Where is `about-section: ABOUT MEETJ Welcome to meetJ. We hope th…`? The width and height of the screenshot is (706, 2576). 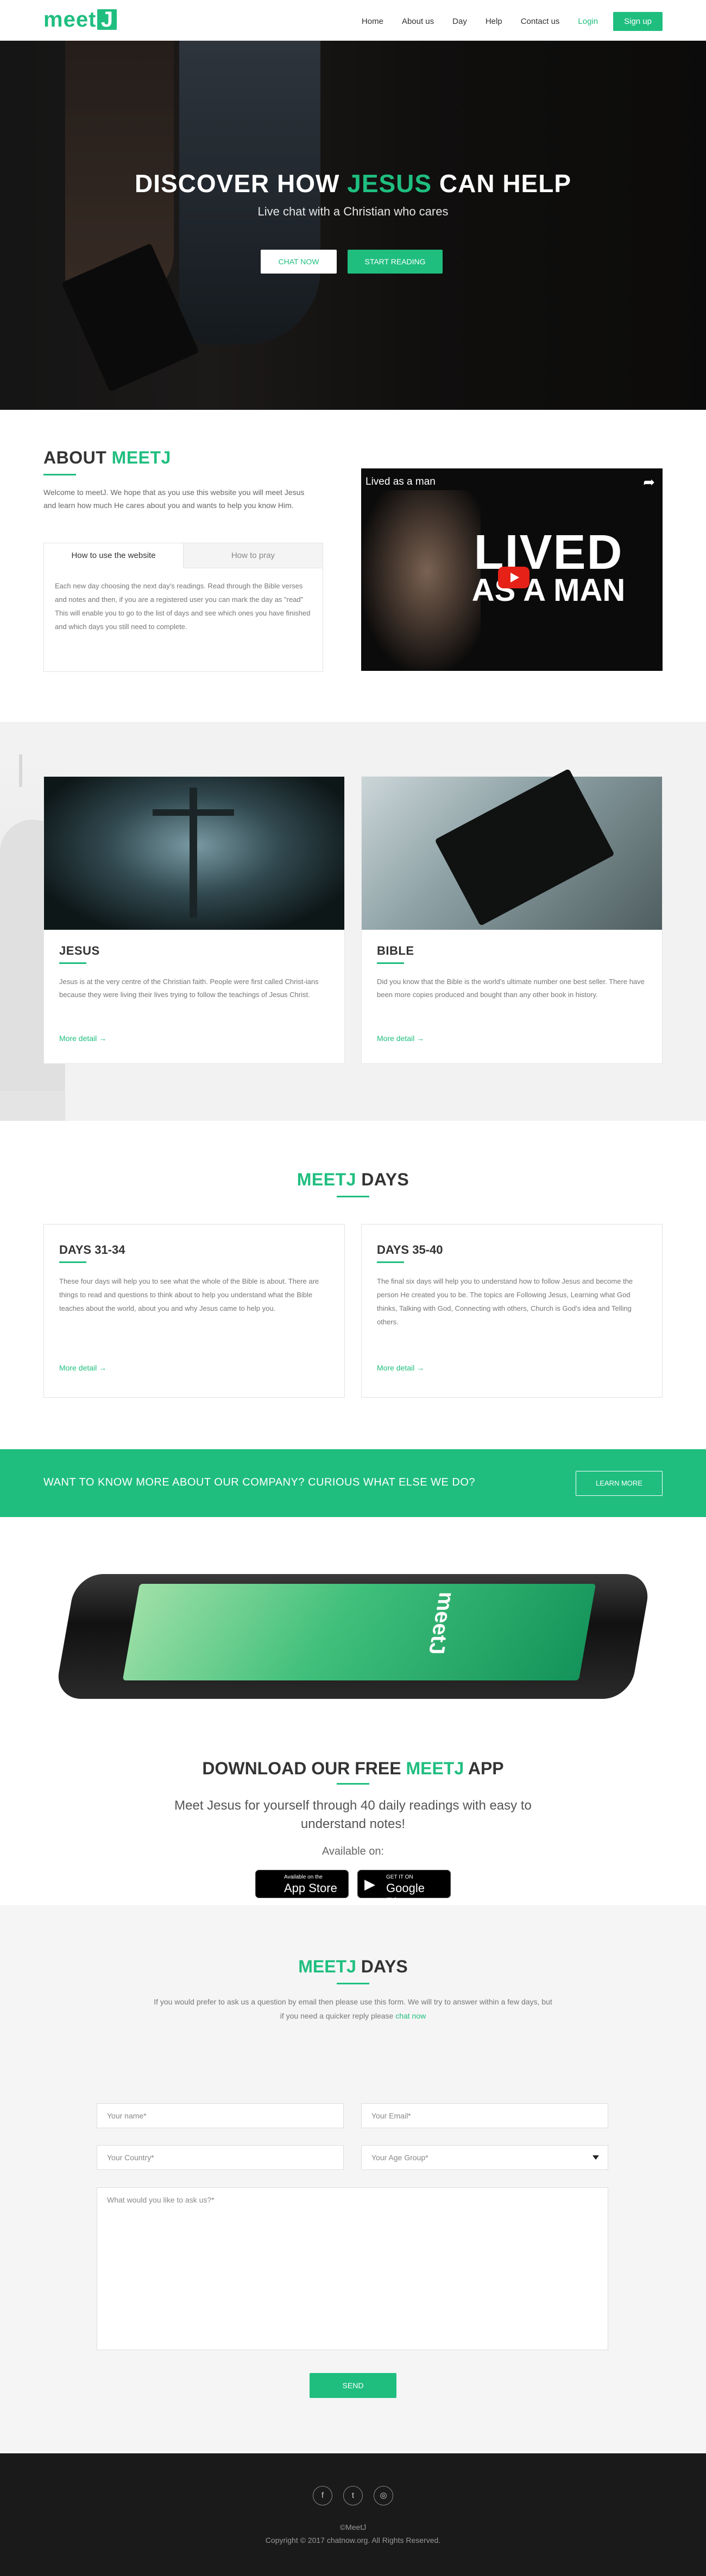
about-section: ABOUT MEETJ Welcome to meetJ. We hope th… is located at coordinates (353, 566).